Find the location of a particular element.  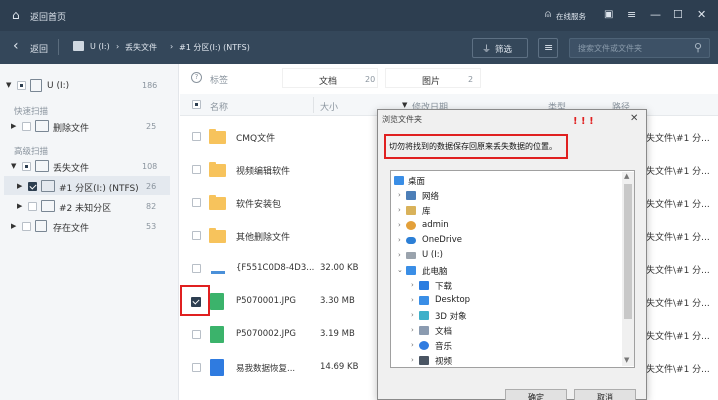

filter-icon: ⏚ is located at coordinates (487, 50).